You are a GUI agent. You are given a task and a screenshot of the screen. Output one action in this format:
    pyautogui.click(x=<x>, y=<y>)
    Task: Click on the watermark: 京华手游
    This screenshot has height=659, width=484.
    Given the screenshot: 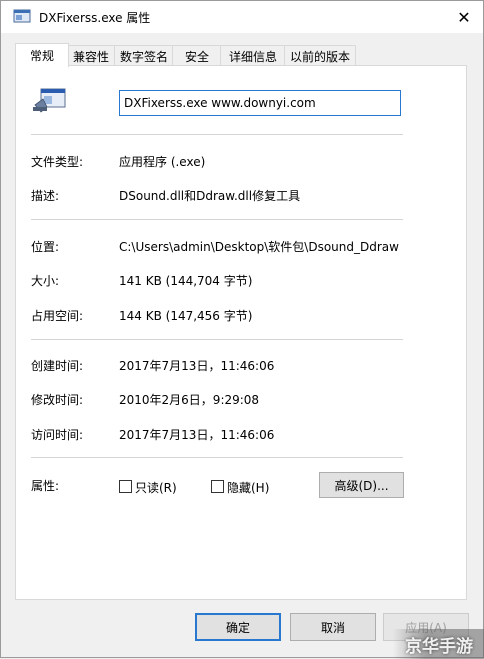 What is the action you would take?
    pyautogui.click(x=438, y=644)
    